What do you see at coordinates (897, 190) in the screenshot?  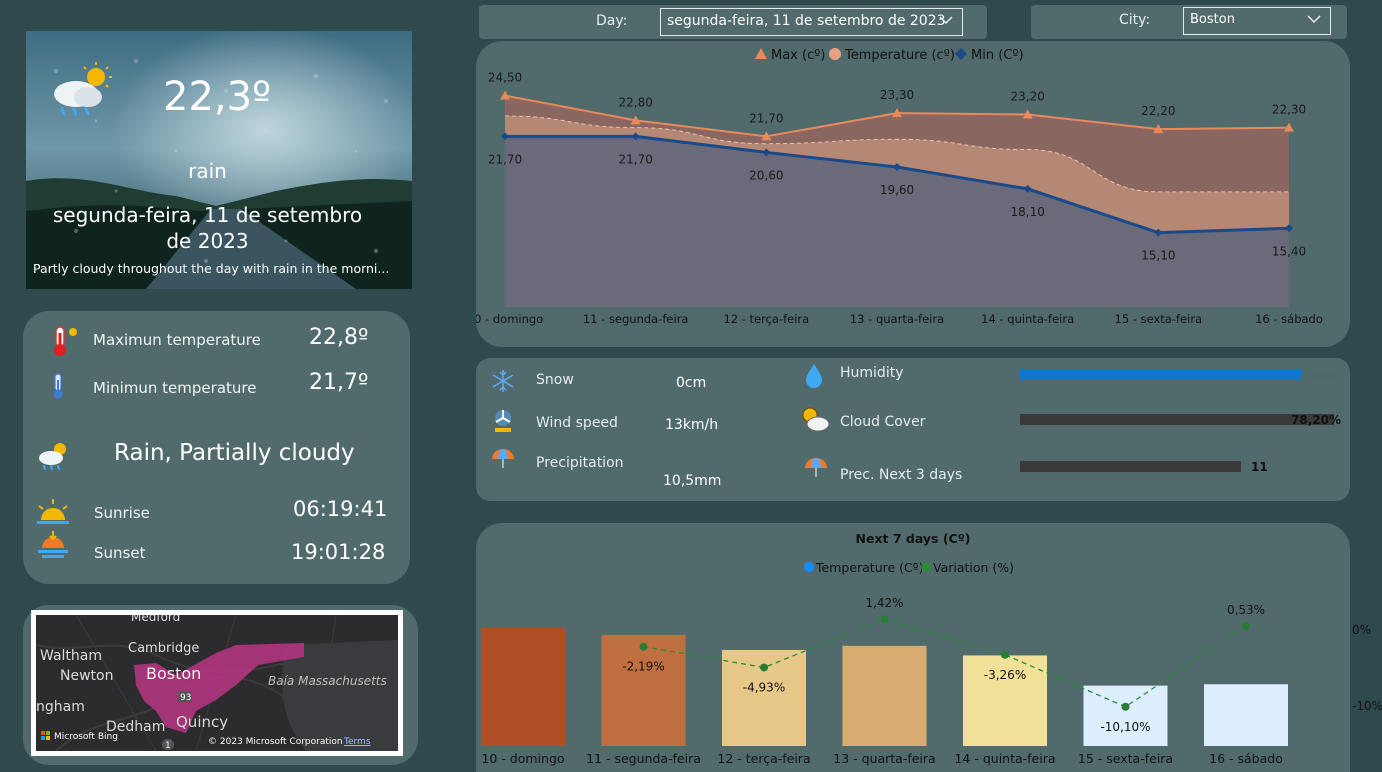 I see `min-data-label: 19,60` at bounding box center [897, 190].